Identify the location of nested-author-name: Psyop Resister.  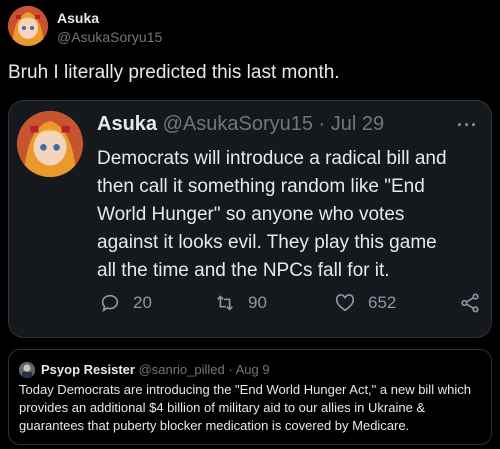
(88, 369).